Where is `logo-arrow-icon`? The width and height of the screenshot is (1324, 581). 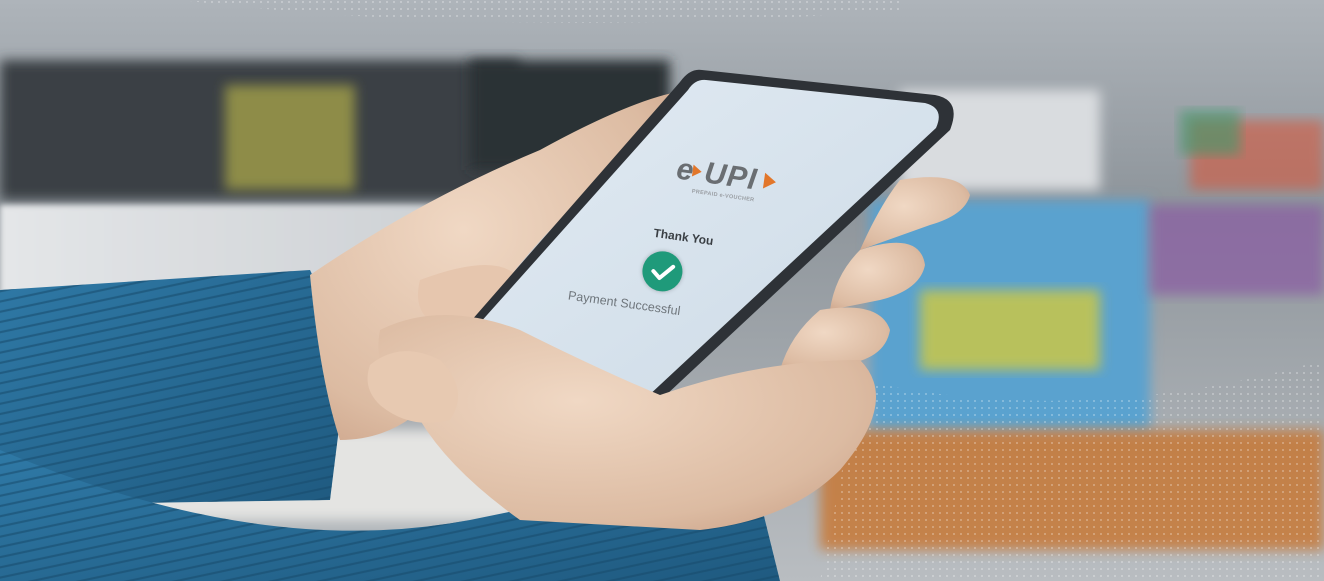 logo-arrow-icon is located at coordinates (697, 171).